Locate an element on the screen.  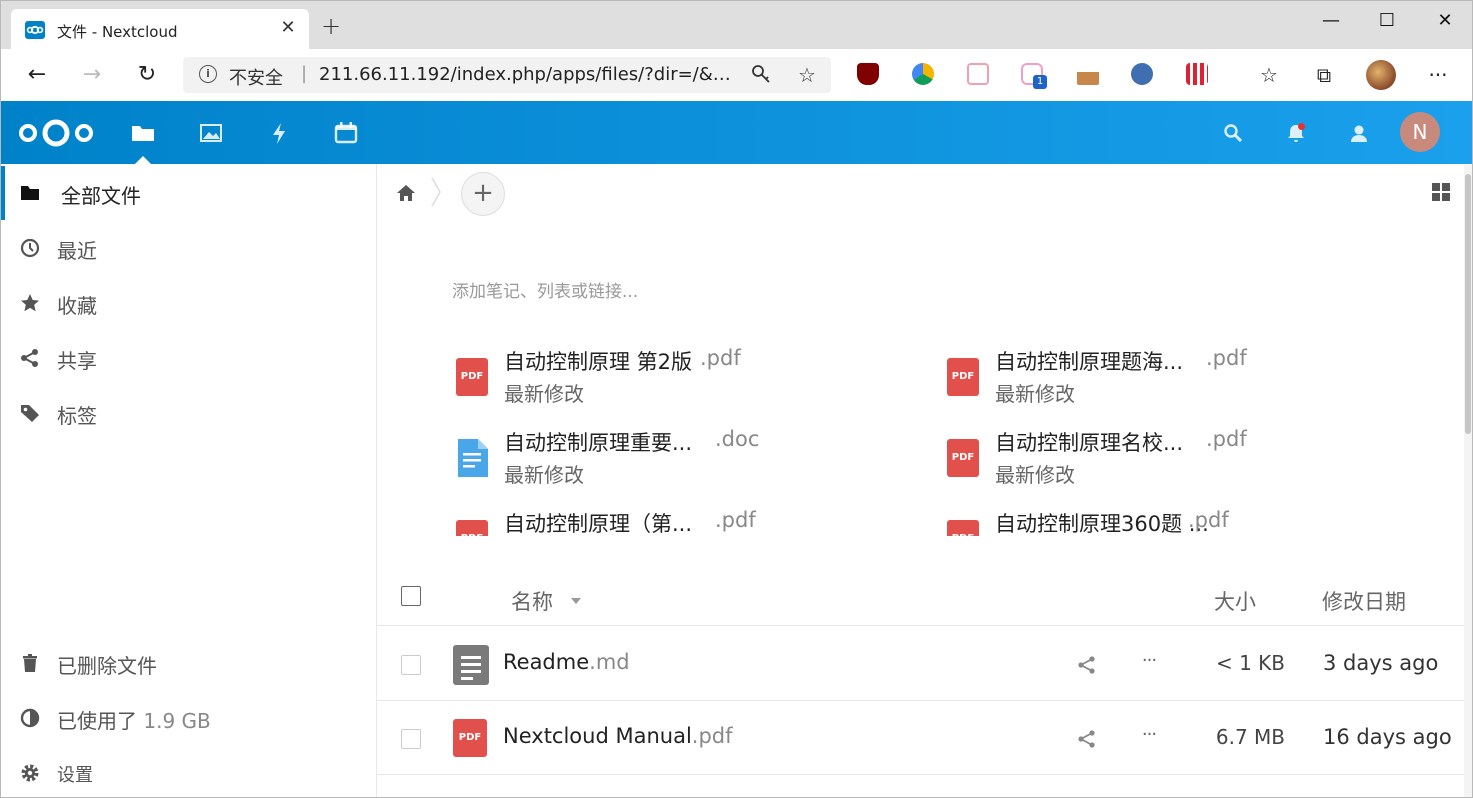
user-avatar: N is located at coordinates (1420, 132).